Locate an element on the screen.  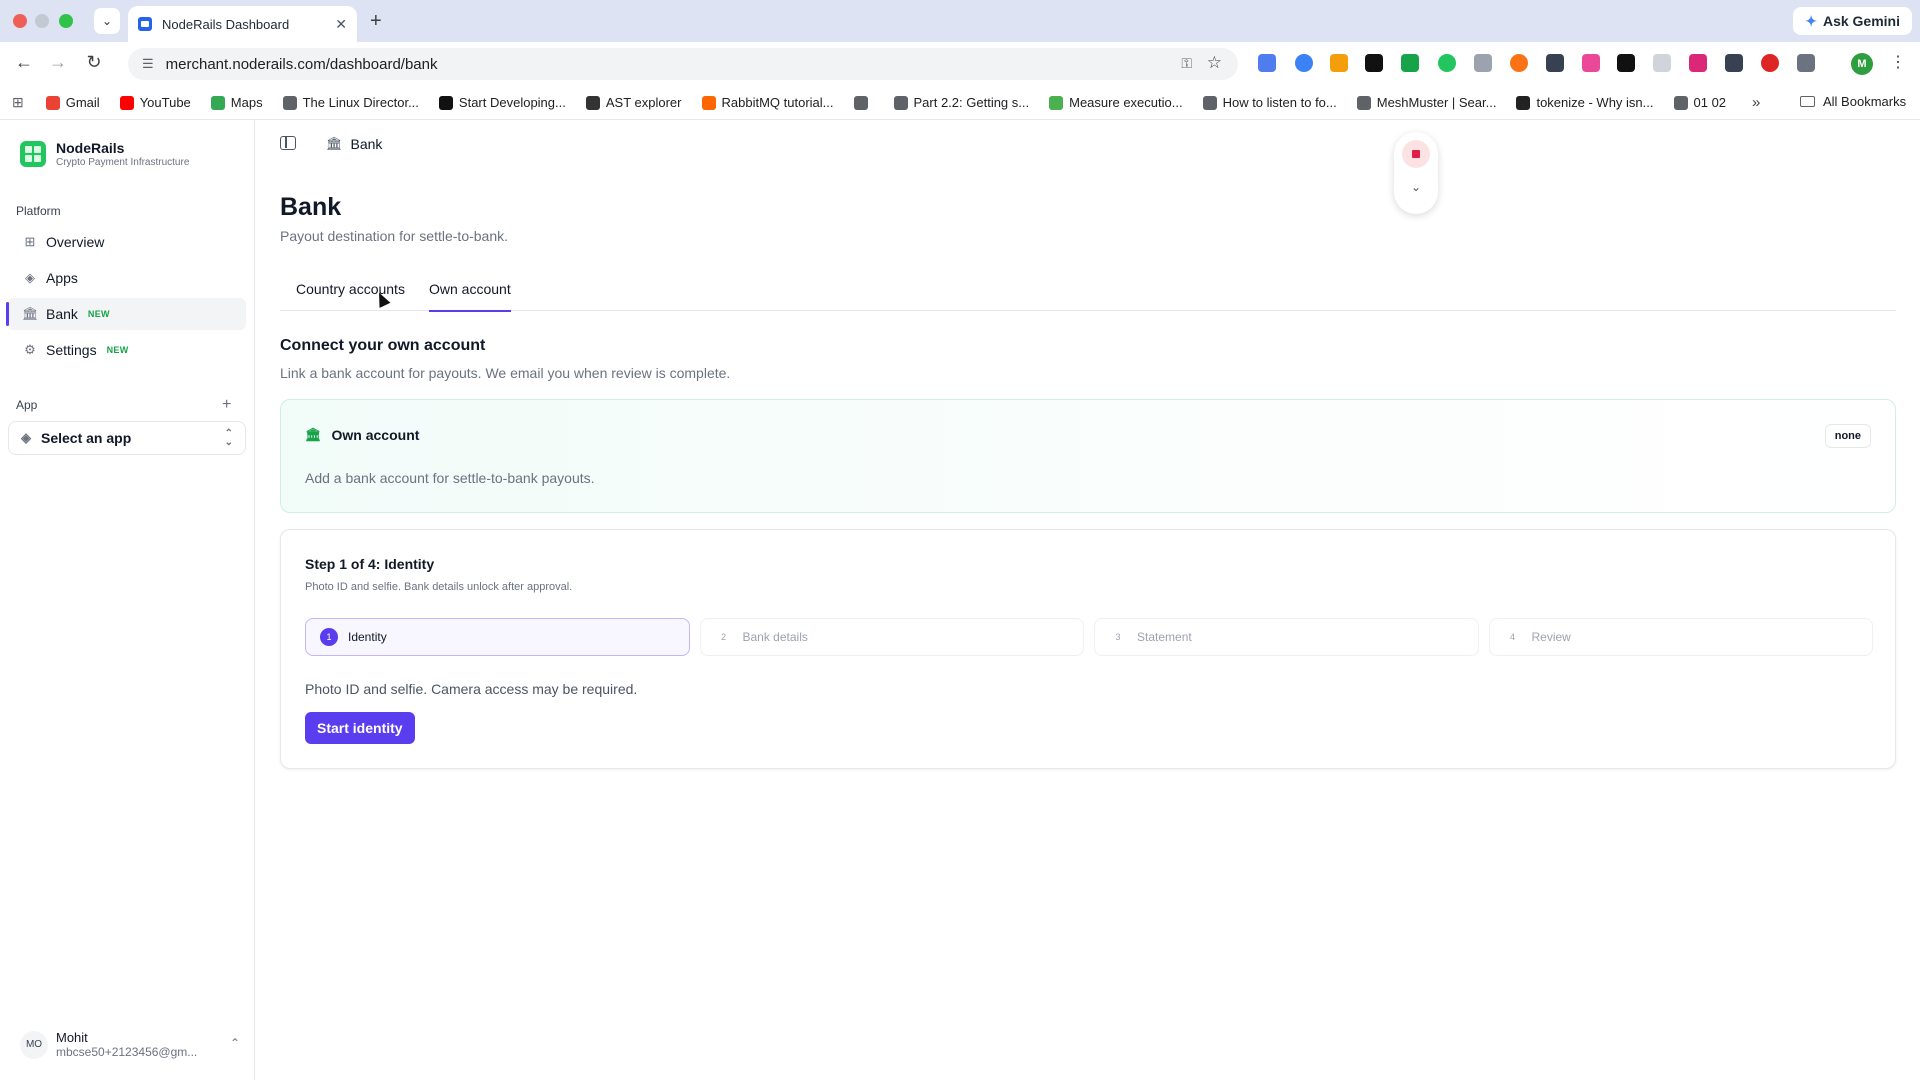
app-selector: ◈ Select an app ⌃ ⌄ is located at coordinates (127, 438).